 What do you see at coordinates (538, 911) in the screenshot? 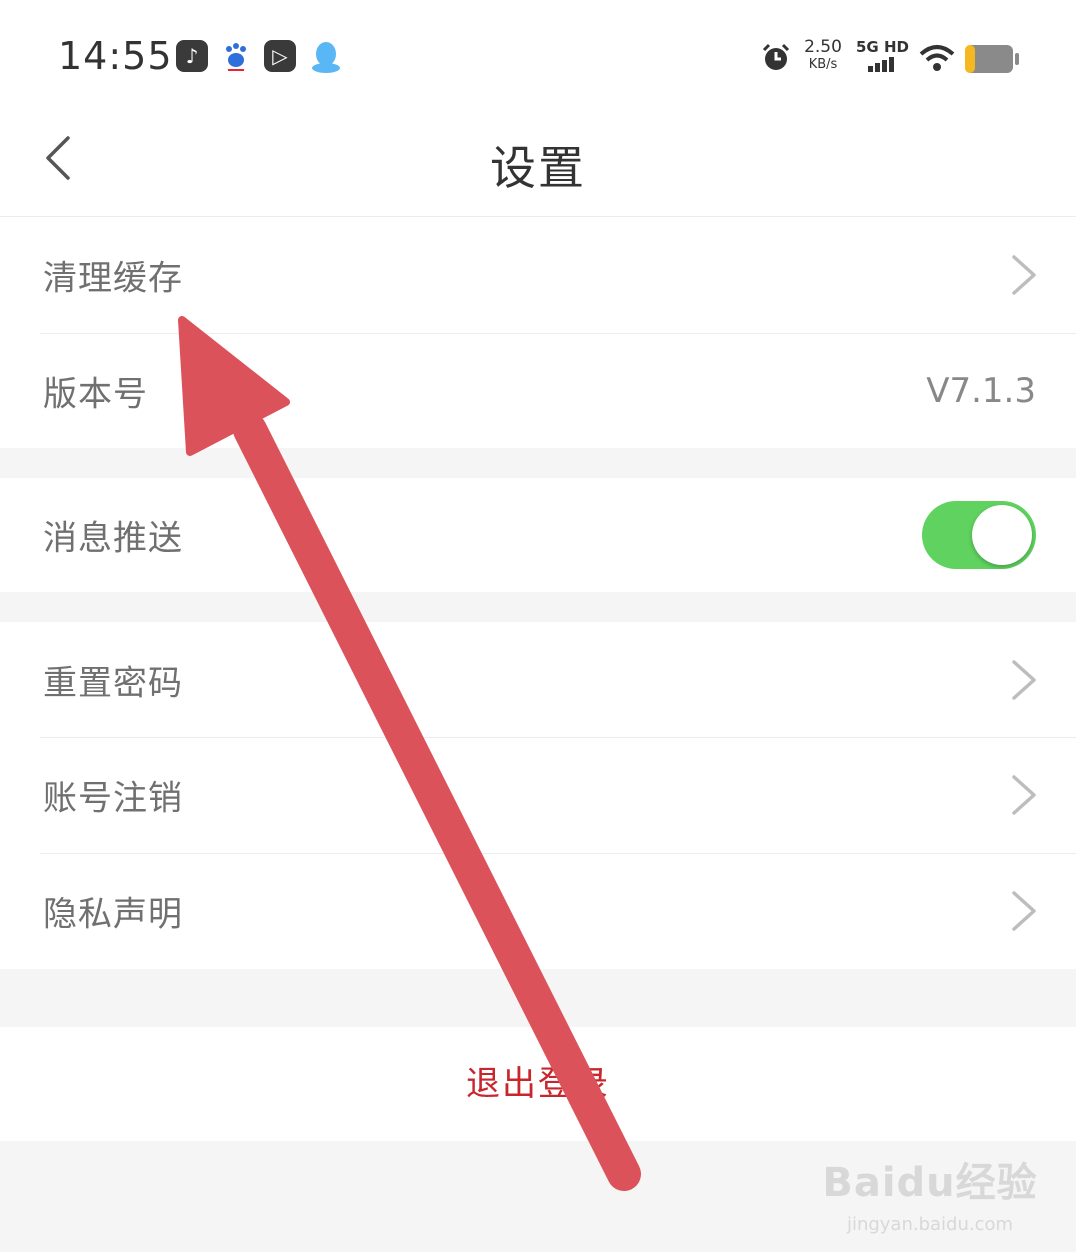
I see `privacy-statement-row: 隐私声明` at bounding box center [538, 911].